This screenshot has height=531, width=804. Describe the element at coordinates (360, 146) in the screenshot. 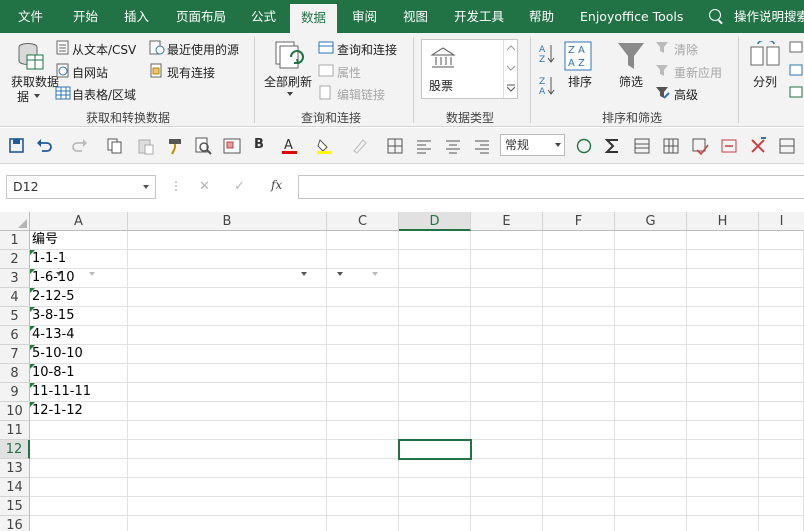

I see `edit-icon` at that location.